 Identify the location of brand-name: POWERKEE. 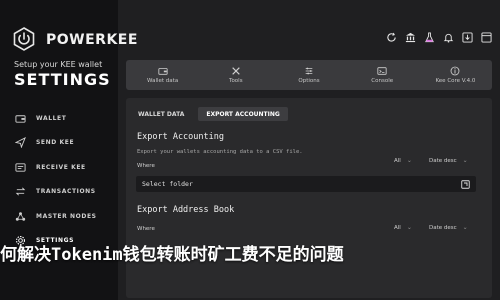
(92, 40).